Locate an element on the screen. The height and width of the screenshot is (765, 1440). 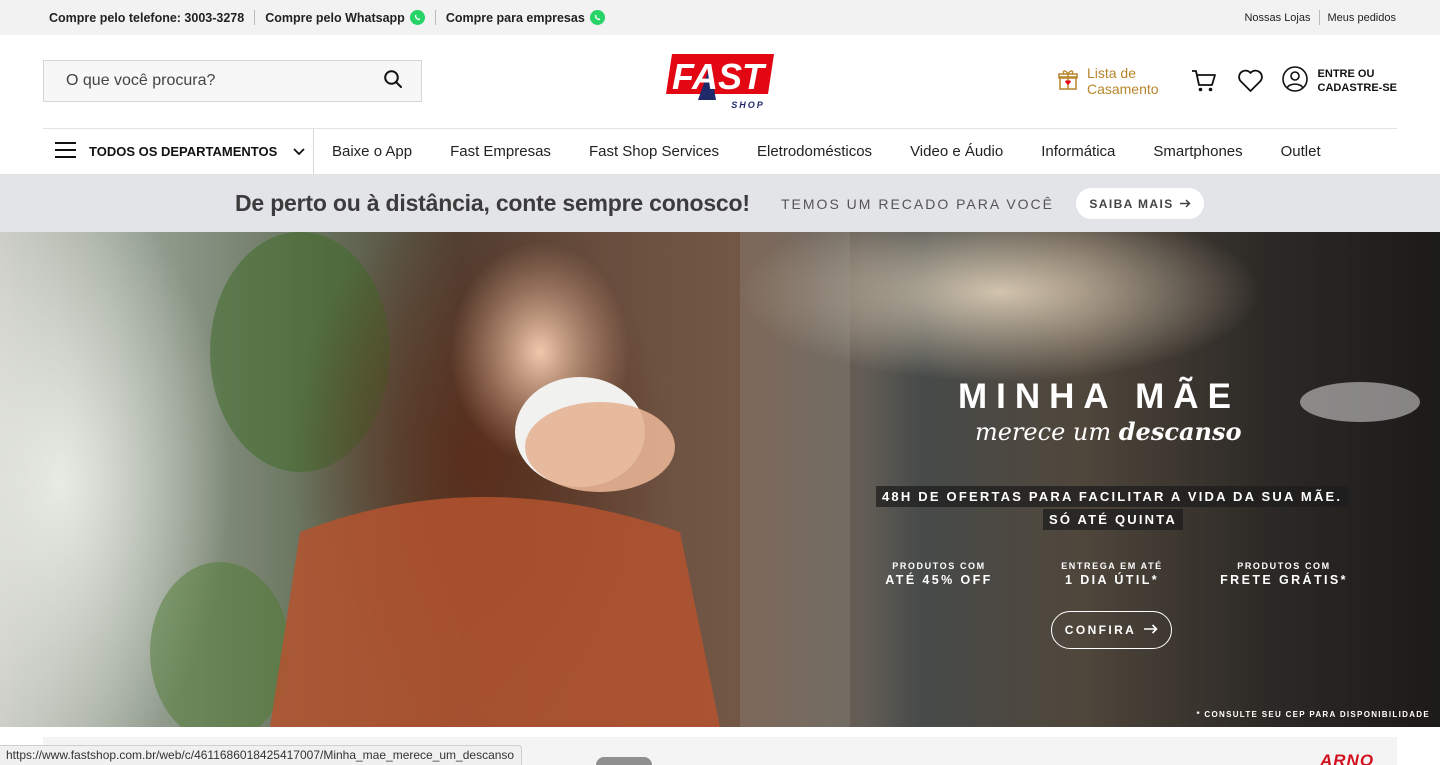
gift-icon is located at coordinates (1068, 81).